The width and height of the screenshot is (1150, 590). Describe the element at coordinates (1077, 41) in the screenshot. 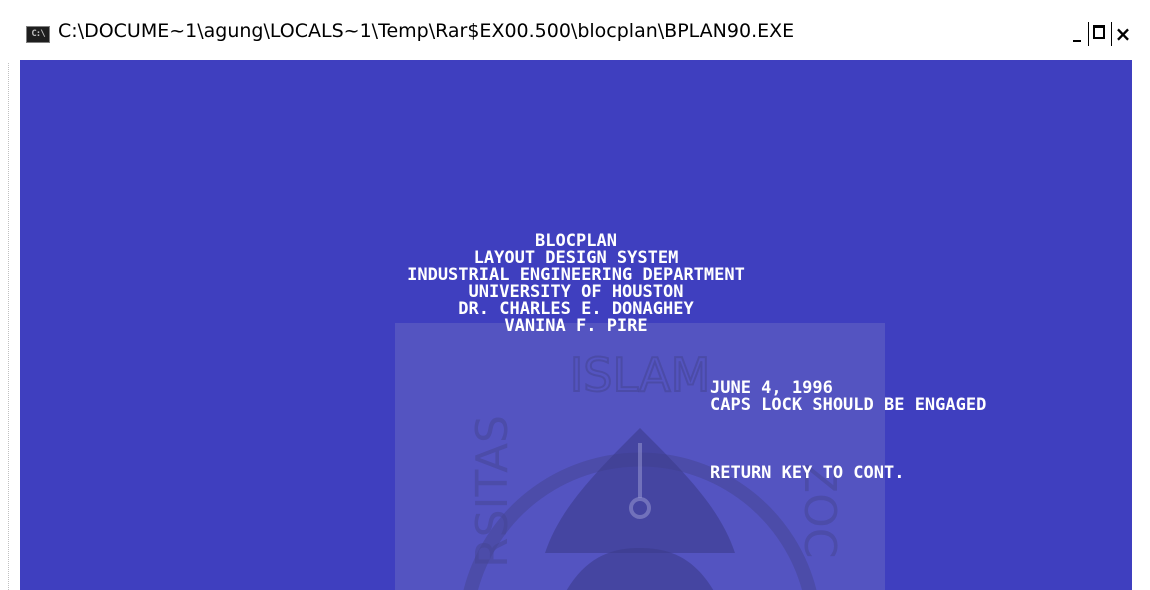

I see `minimize-icon` at that location.